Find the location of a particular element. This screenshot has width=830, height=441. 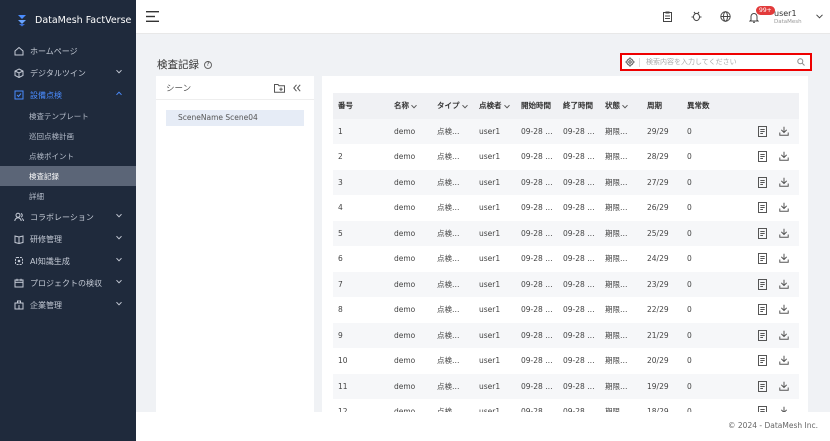

search-settings-gear-icon is located at coordinates (630, 62).